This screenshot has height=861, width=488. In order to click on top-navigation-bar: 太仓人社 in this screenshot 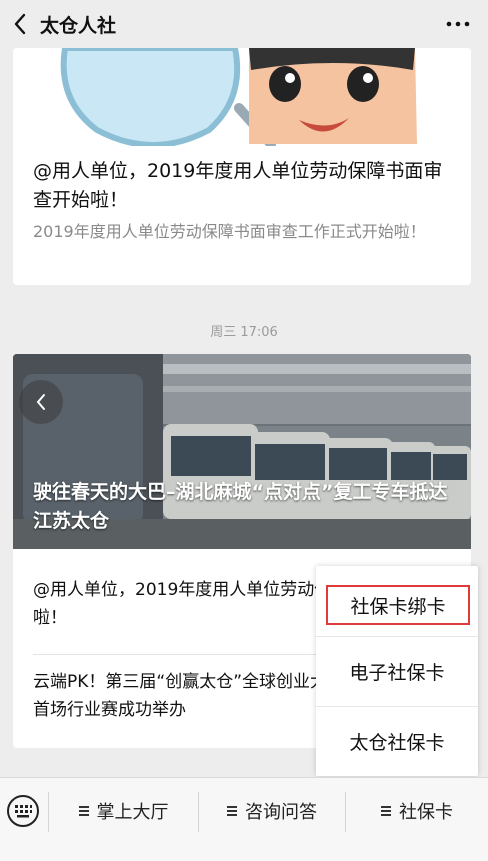, I will do `click(244, 24)`.